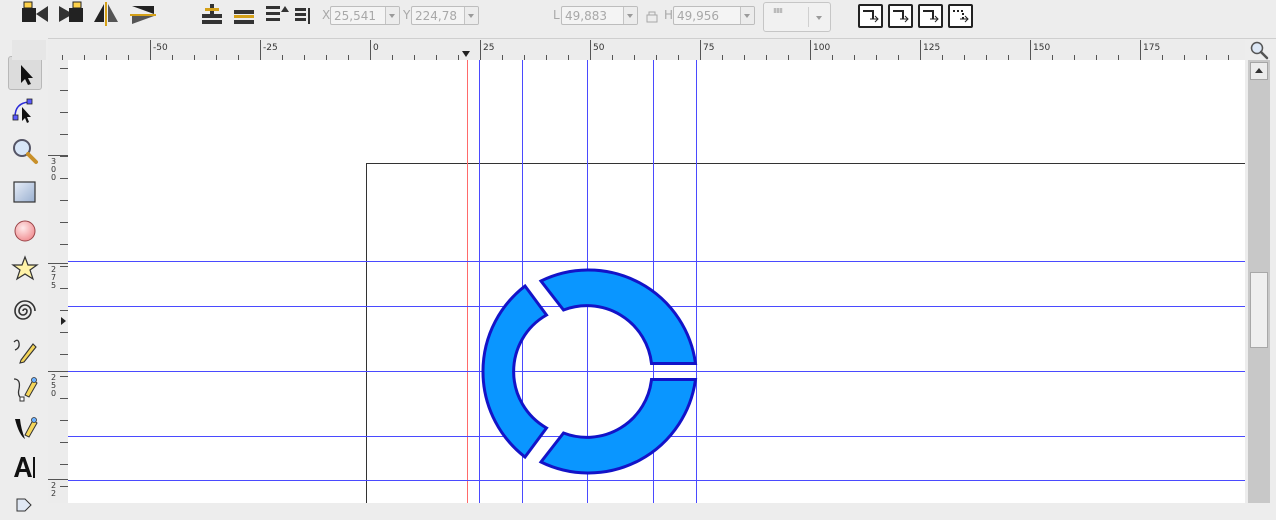 This screenshot has height=520, width=1276. I want to click on node-tool, so click(25, 111).